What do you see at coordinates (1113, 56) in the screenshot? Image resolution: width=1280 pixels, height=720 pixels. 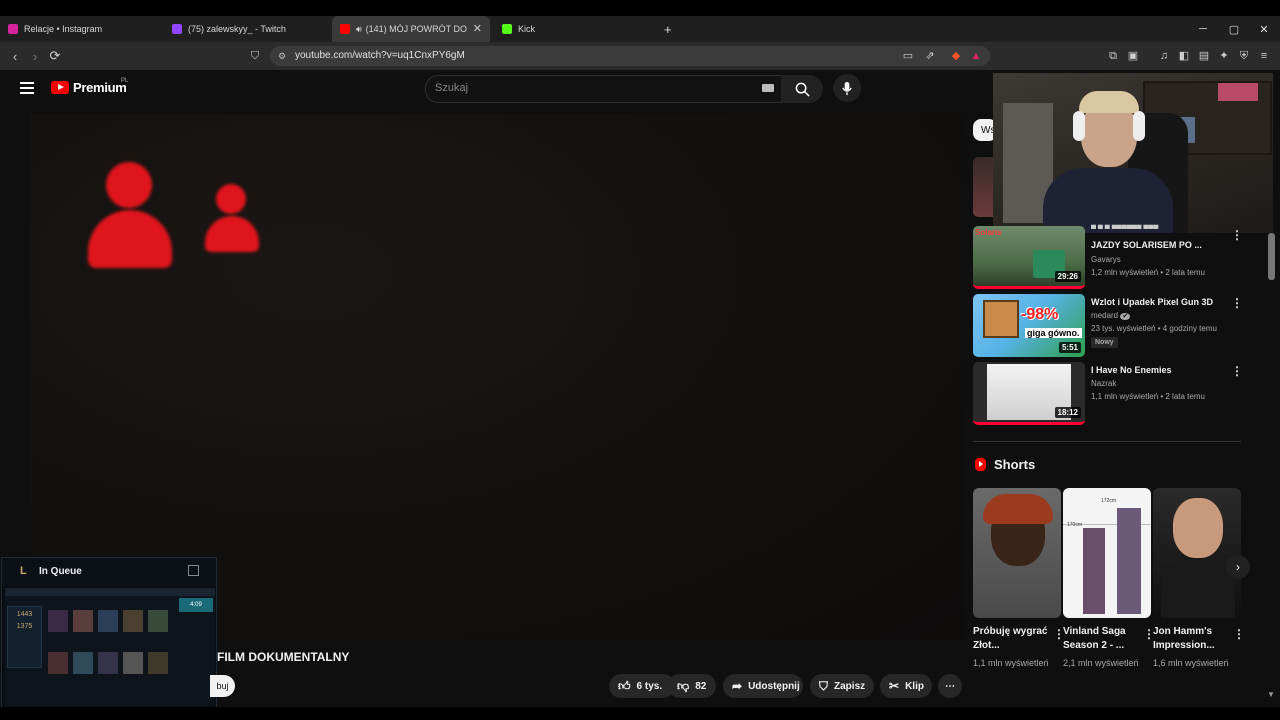 I see `extensions-icon: ⧉` at bounding box center [1113, 56].